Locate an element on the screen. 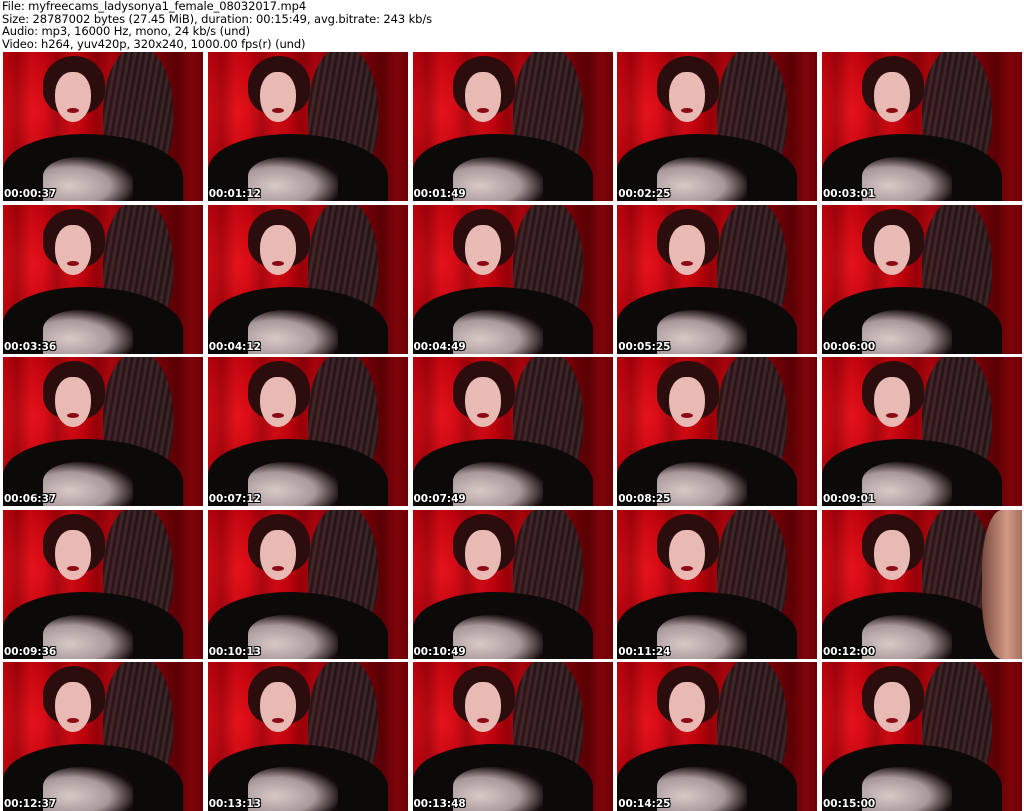 This screenshot has height=811, width=1024. video-thumbnail: 00:08:25 is located at coordinates (717, 431).